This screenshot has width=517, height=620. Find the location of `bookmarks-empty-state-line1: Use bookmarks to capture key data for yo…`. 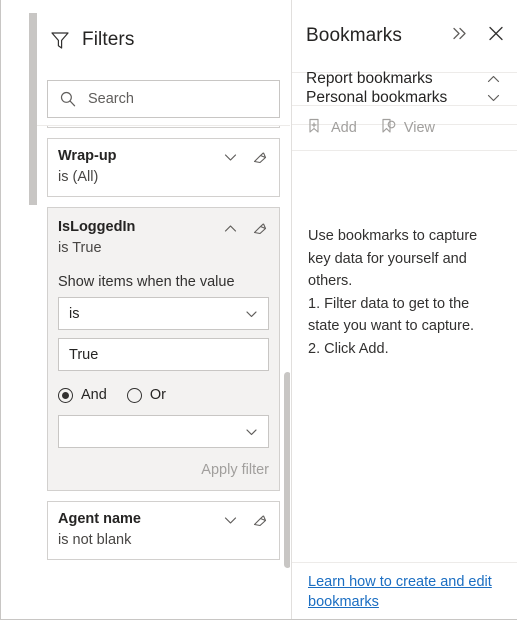

bookmarks-empty-state-line1: Use bookmarks to capture key data for yo… is located at coordinates (393, 258).